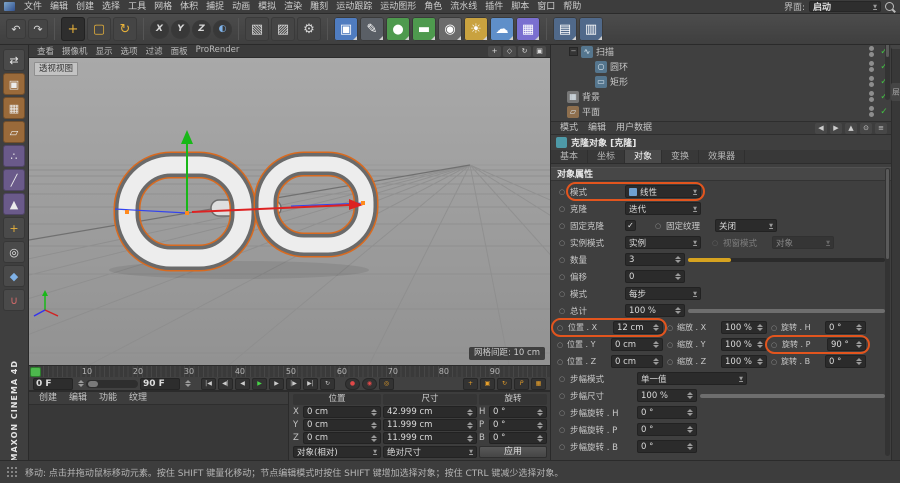 This screenshot has height=483, width=900. I want to click on undo-icon: ↶, so click(16, 29).